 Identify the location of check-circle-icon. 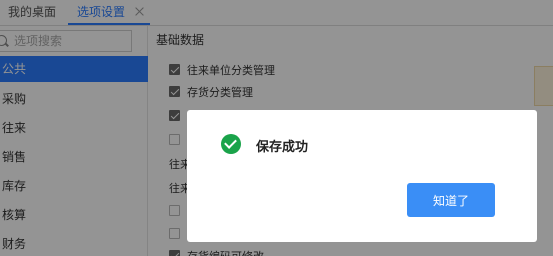
(231, 144).